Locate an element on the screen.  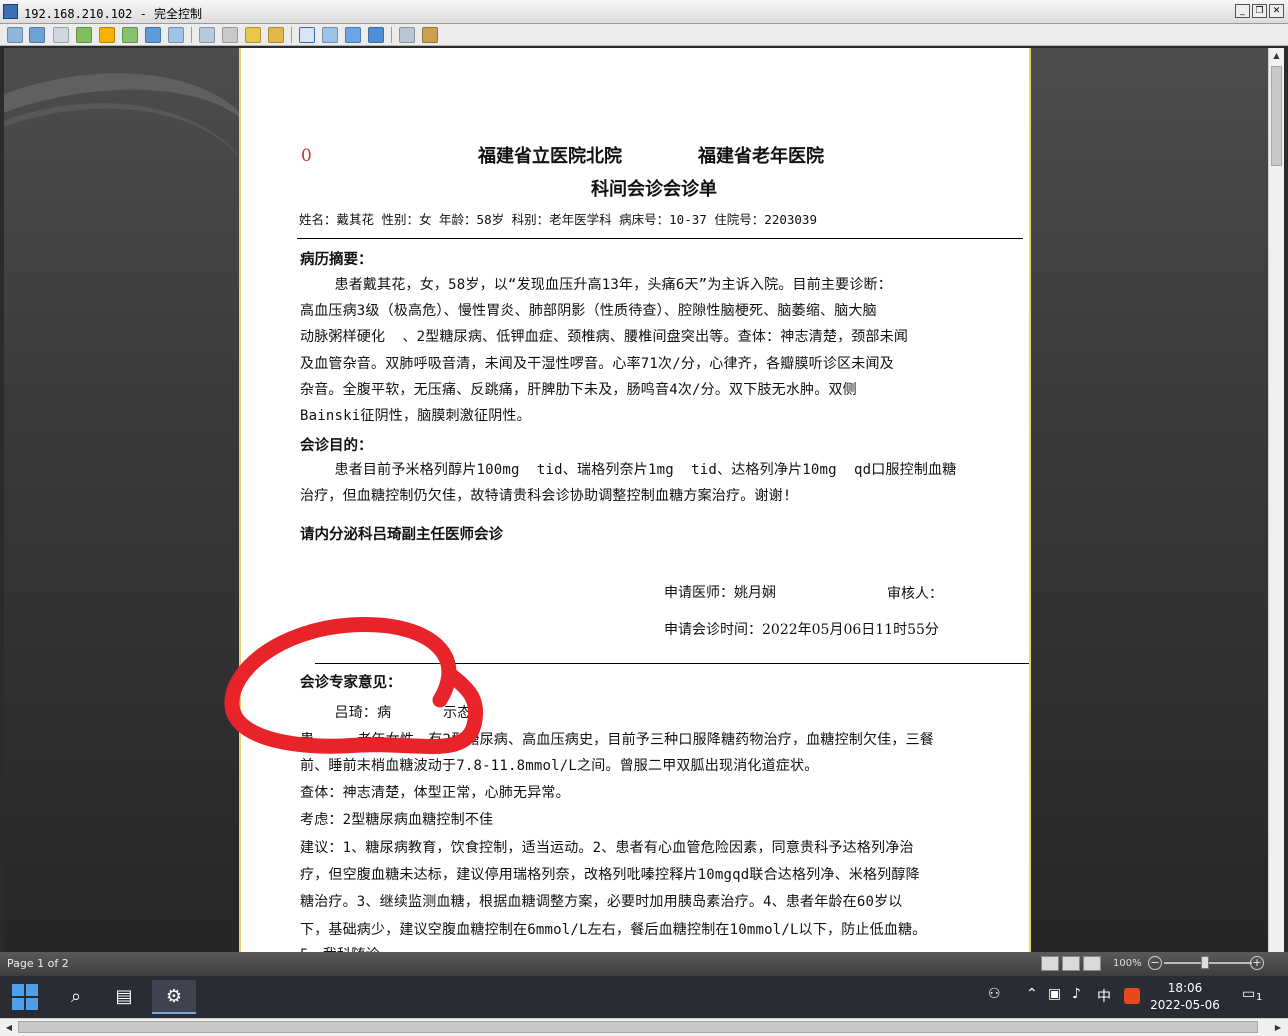
volume-icon: ♪ is located at coordinates (1076, 994).